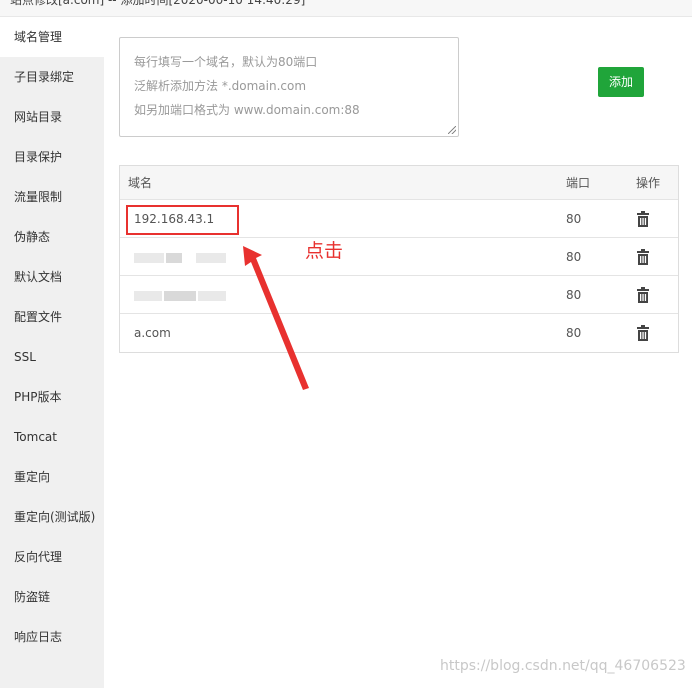 Image resolution: width=692 pixels, height=688 pixels. I want to click on table-row: a.com 80, so click(399, 333).